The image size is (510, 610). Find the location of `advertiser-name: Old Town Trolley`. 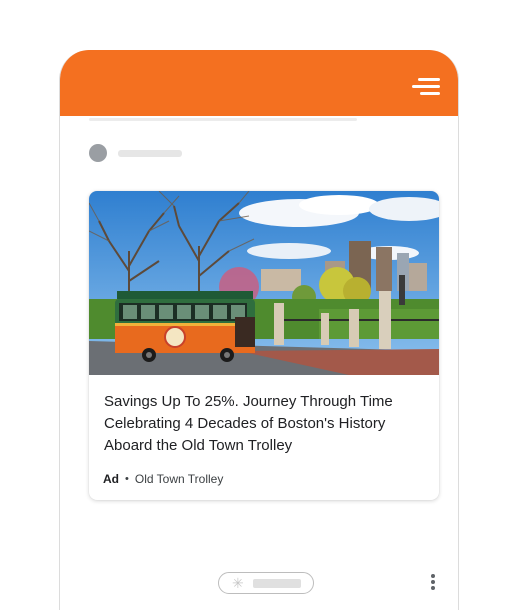

advertiser-name: Old Town Trolley is located at coordinates (179, 479).